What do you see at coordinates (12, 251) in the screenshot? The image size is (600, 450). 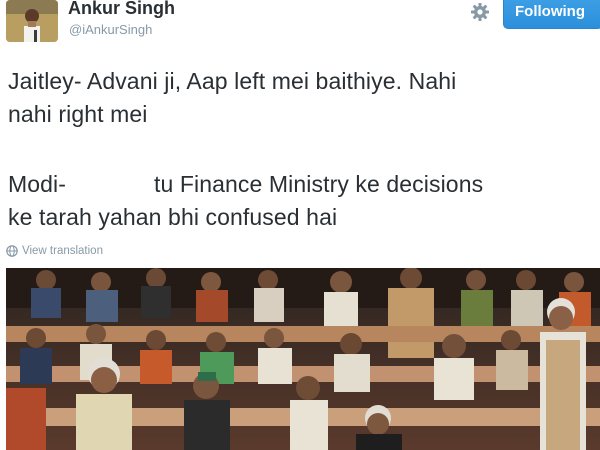 I see `globe-icon` at bounding box center [12, 251].